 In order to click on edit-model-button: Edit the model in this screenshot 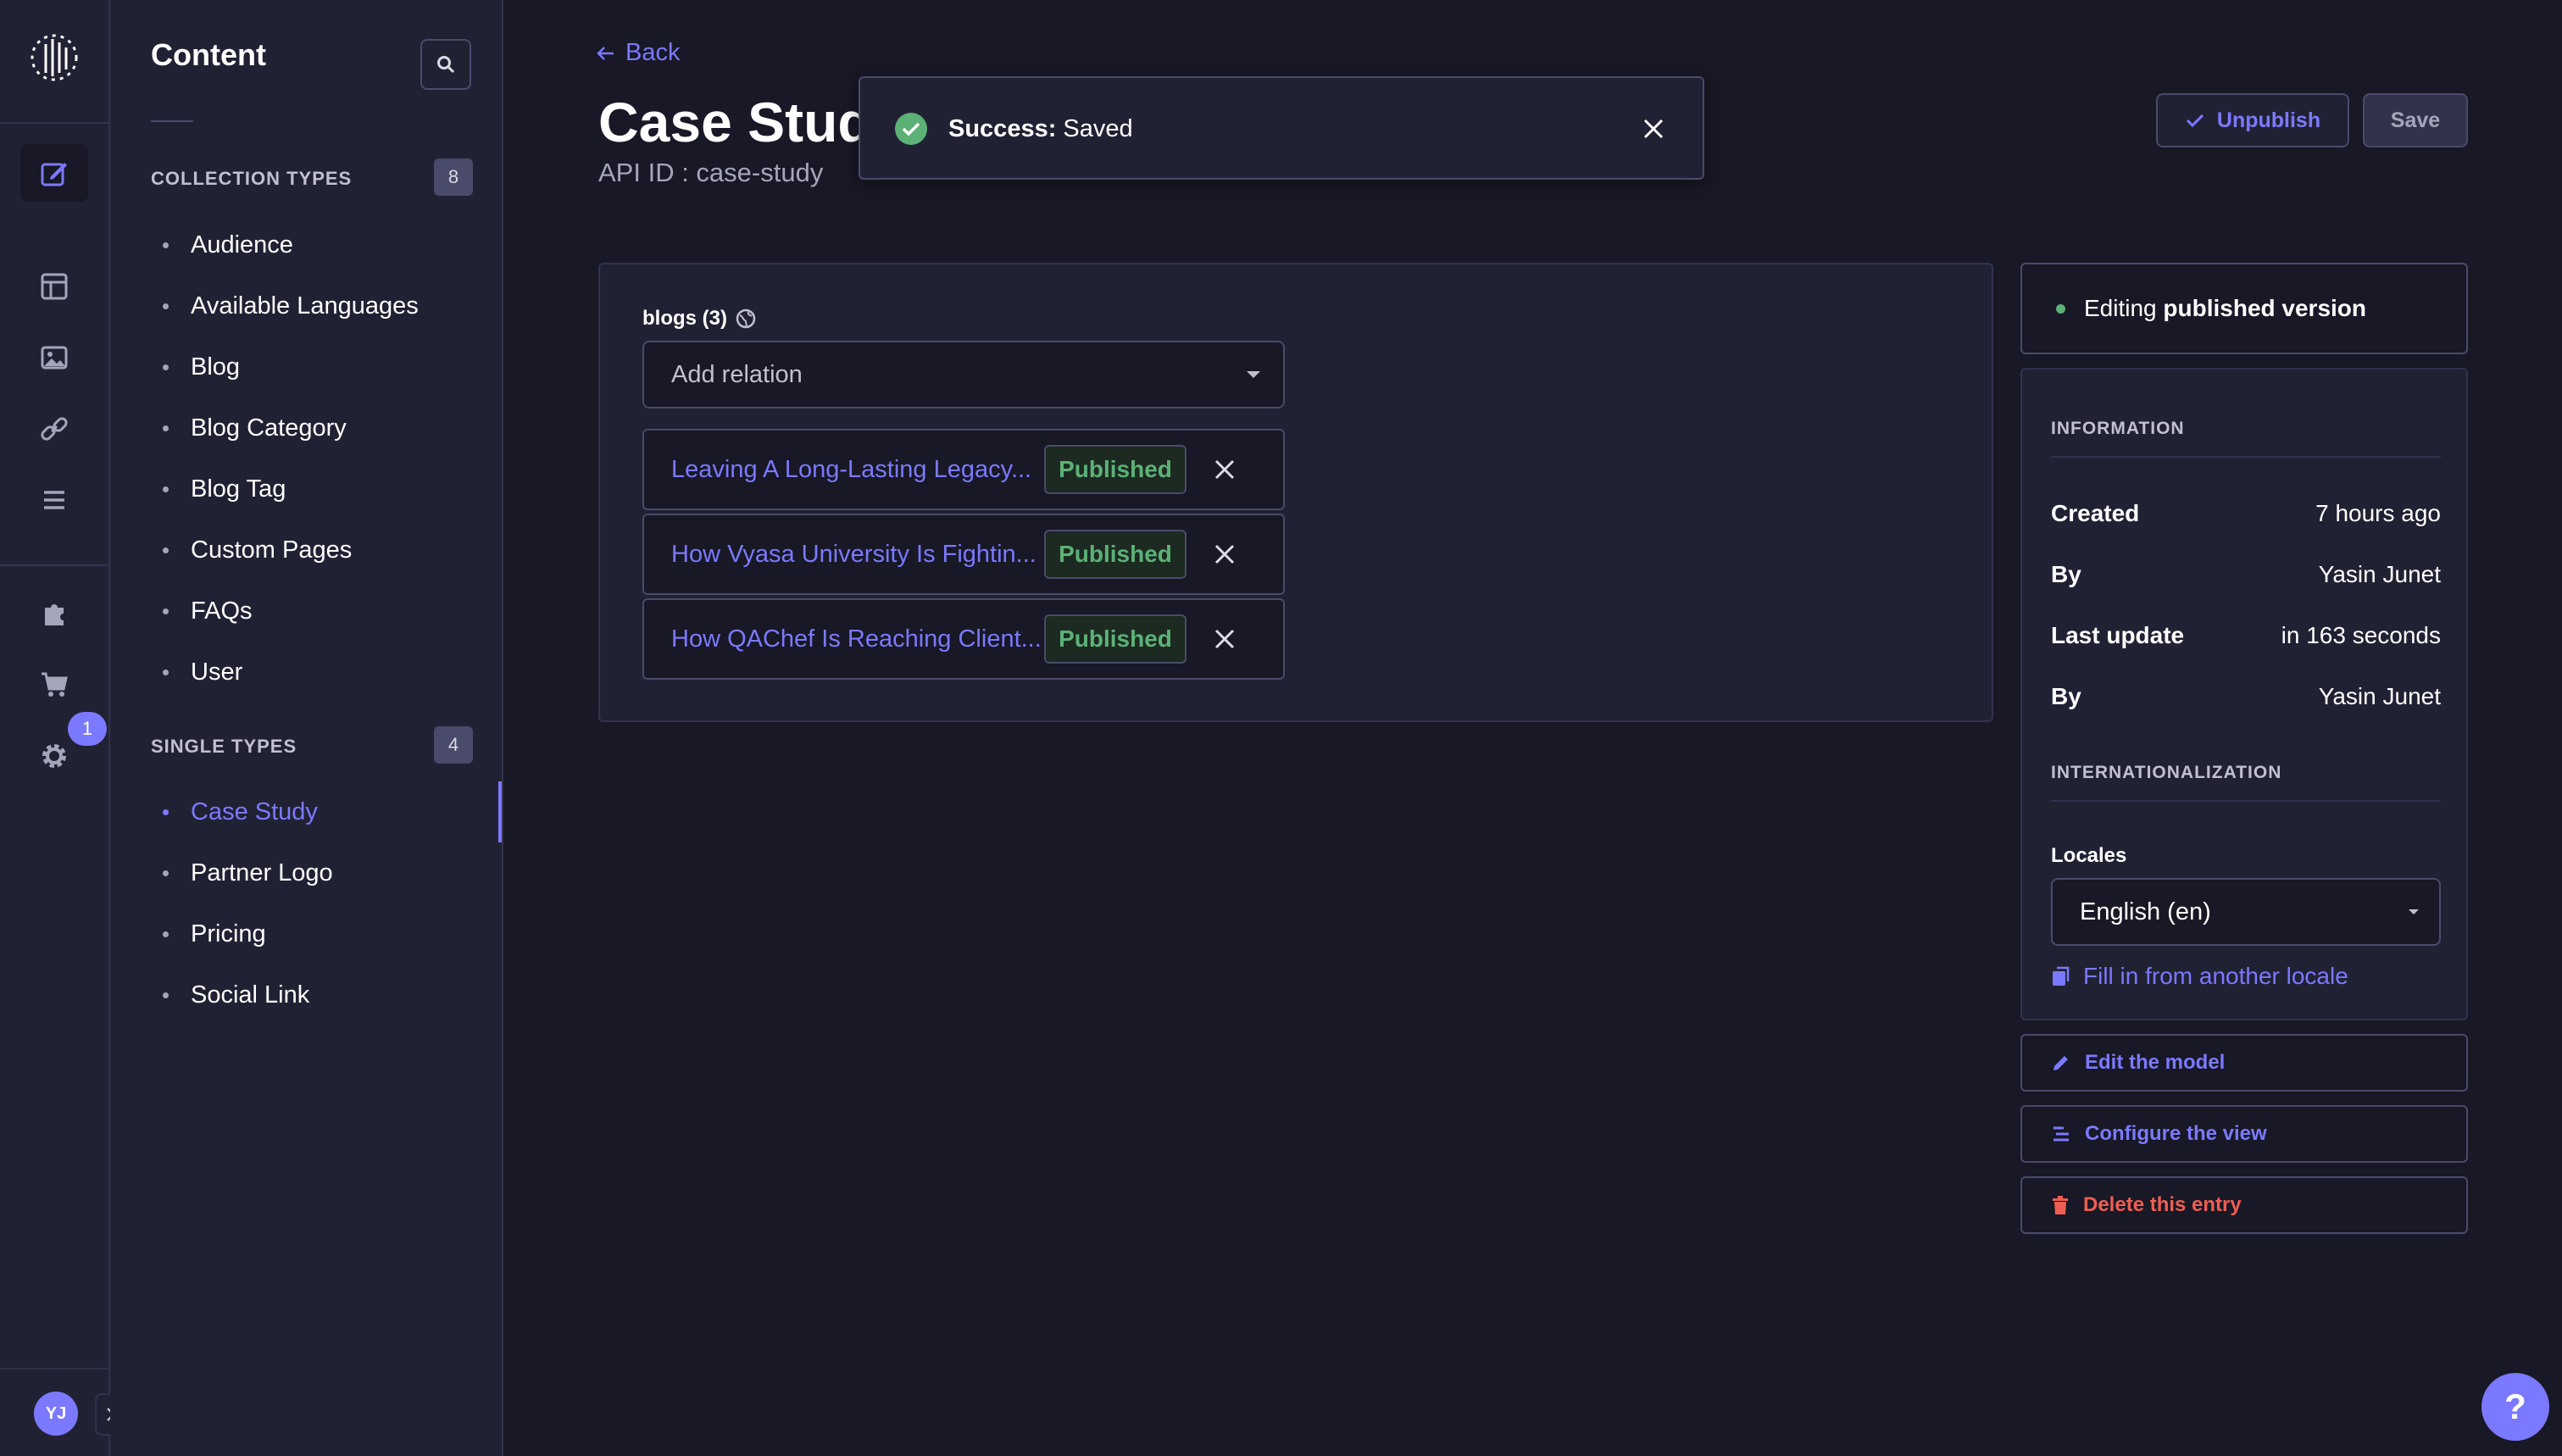, I will do `click(2244, 1063)`.